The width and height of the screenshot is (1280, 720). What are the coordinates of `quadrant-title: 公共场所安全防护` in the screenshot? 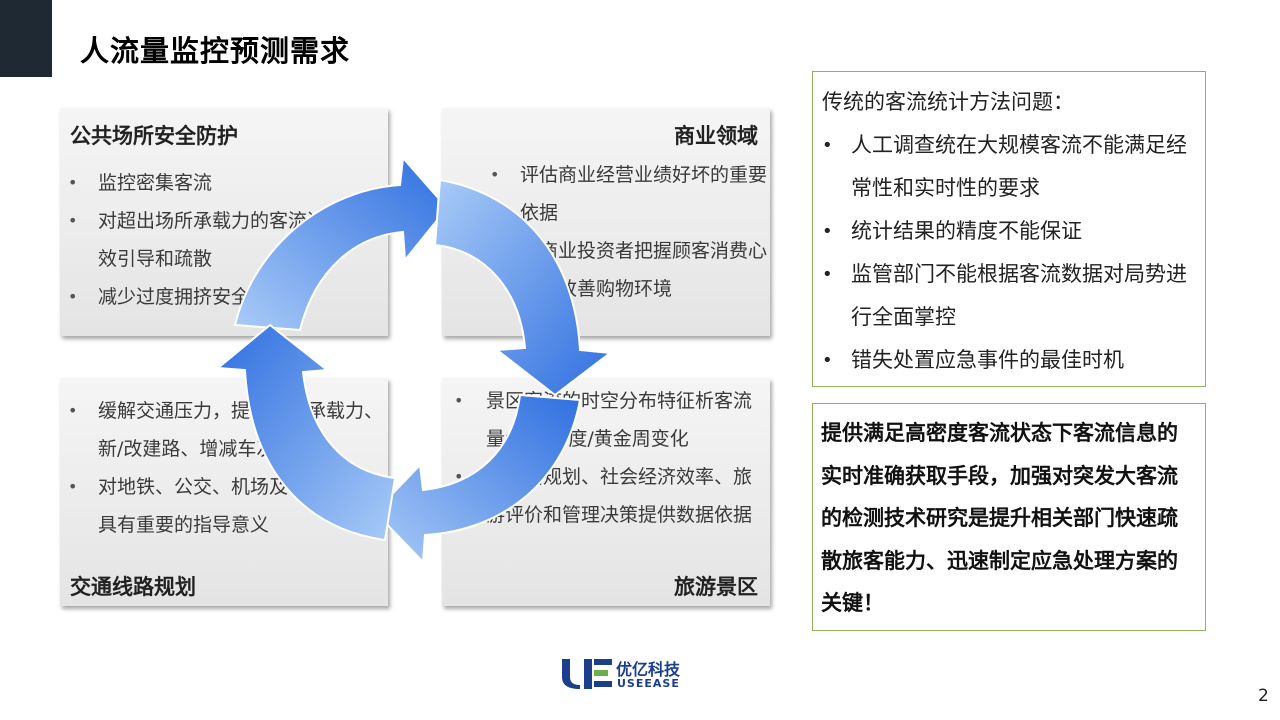 It's located at (154, 136).